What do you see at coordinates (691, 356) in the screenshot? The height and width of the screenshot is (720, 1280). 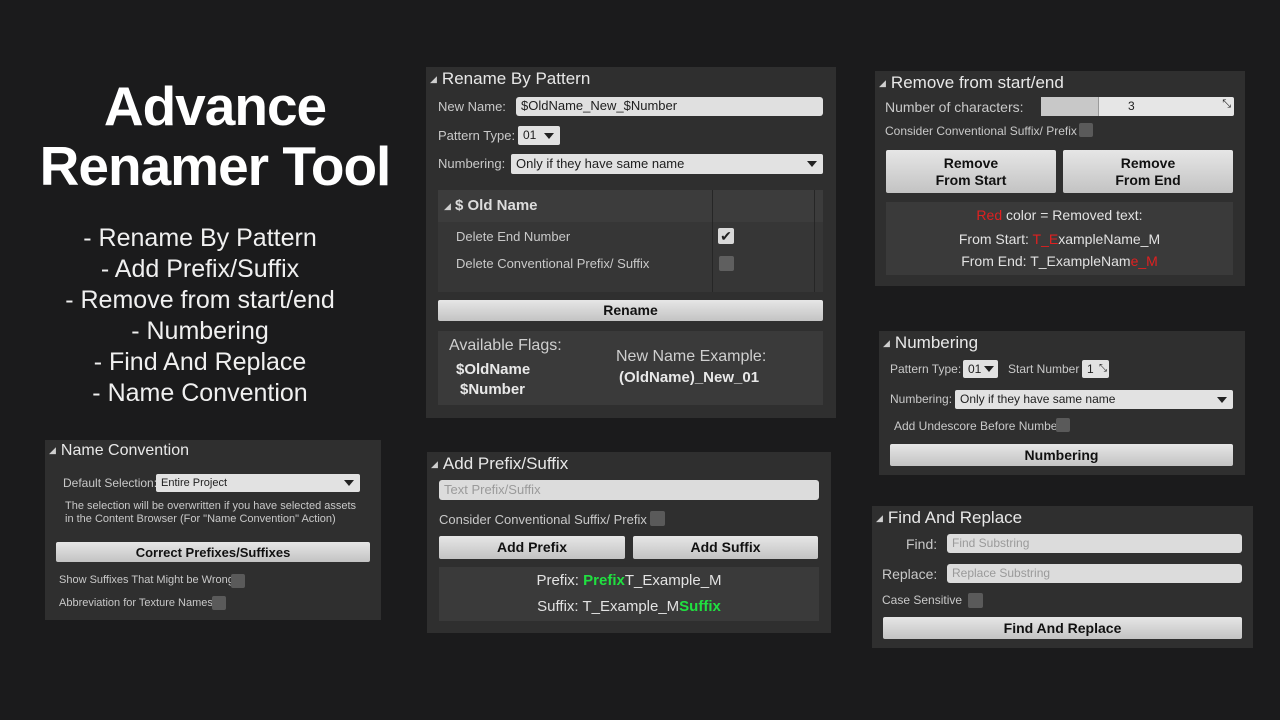 I see `example-label: New Name Example:` at bounding box center [691, 356].